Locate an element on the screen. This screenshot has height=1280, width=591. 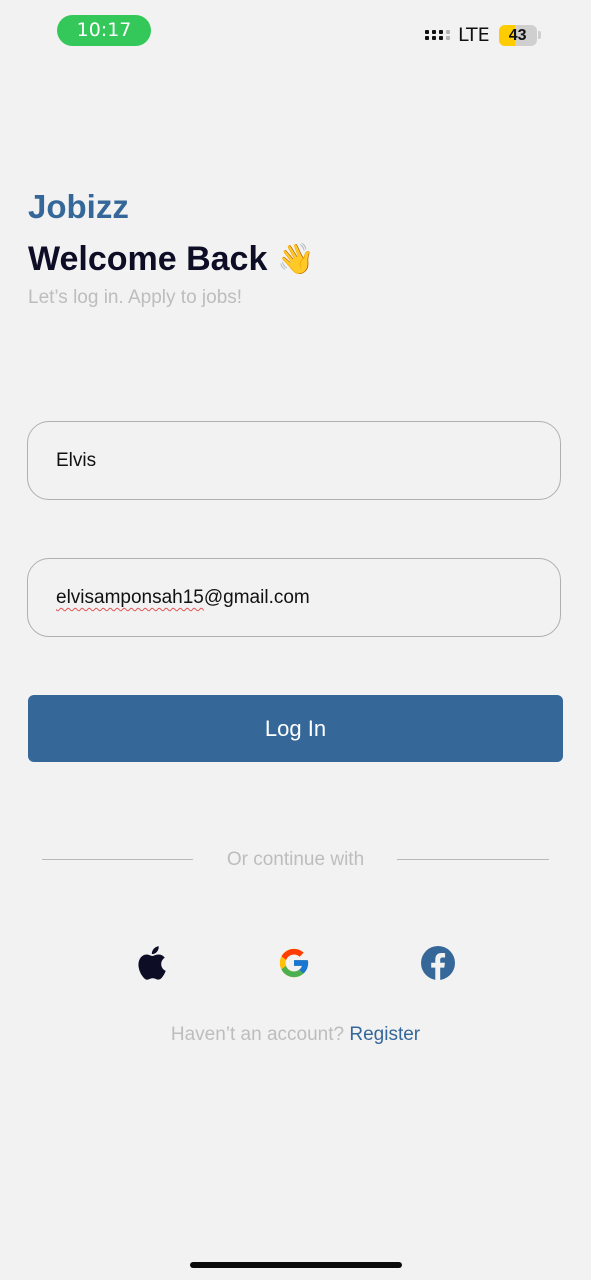
login-button: Log In is located at coordinates (295, 728).